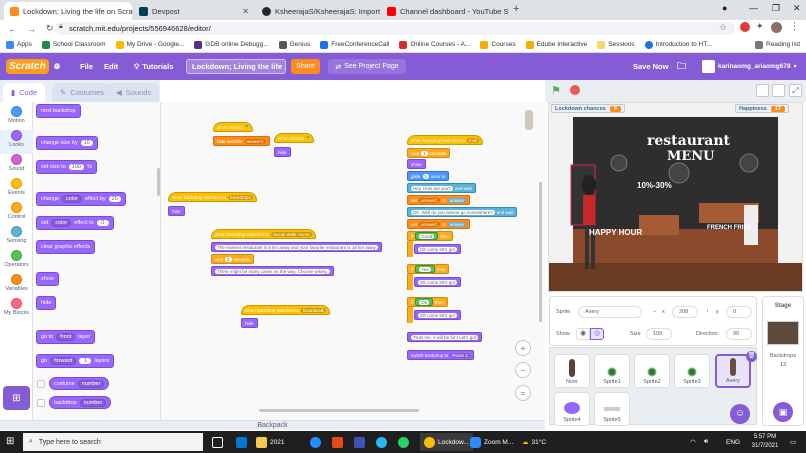 The width and height of the screenshot is (806, 453). What do you see at coordinates (270, 442) in the screenshot?
I see `taskbar-folder-2021: 2021` at bounding box center [270, 442].